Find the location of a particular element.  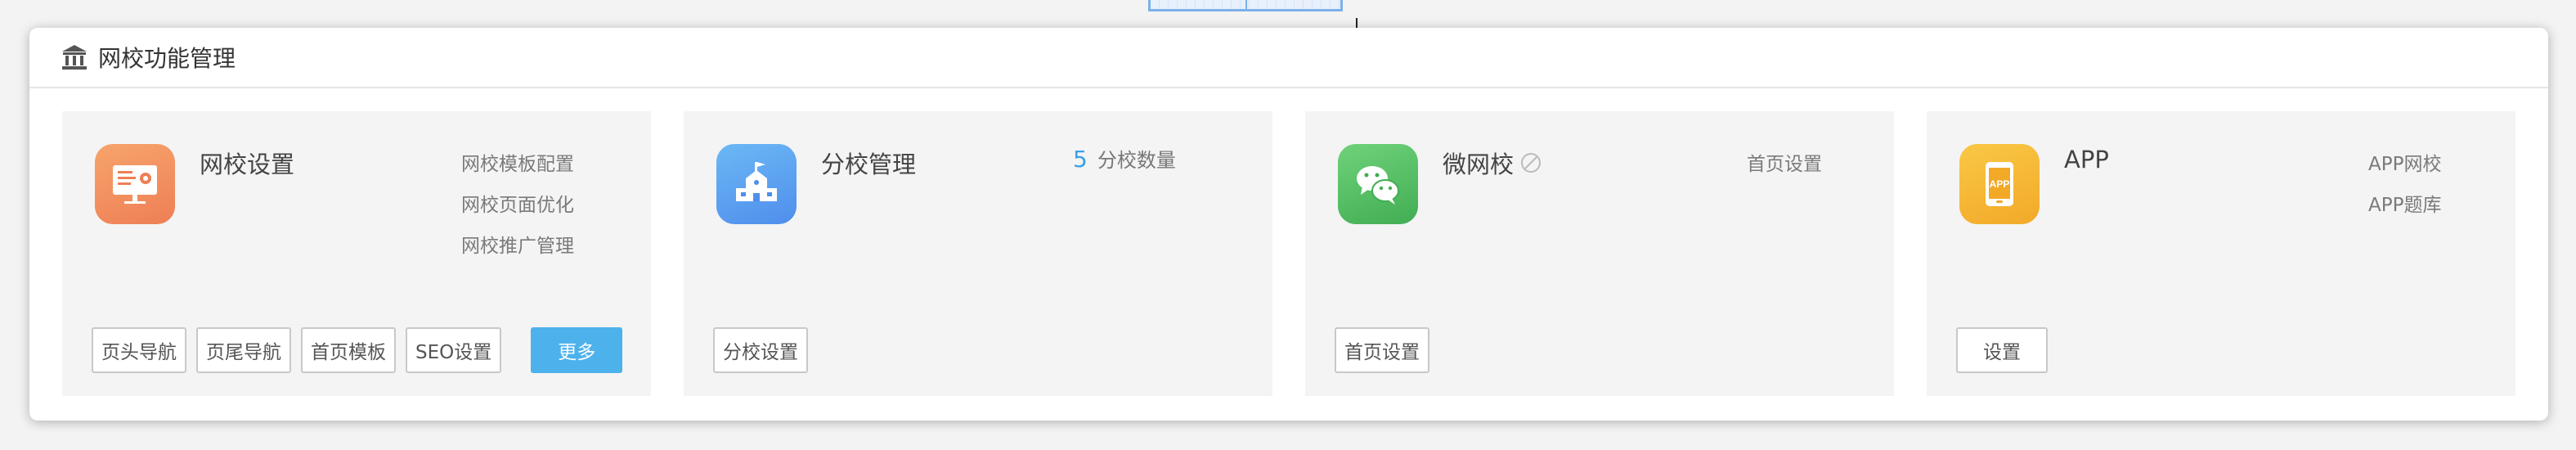

branch-settings-button: 分校设置 is located at coordinates (760, 350).